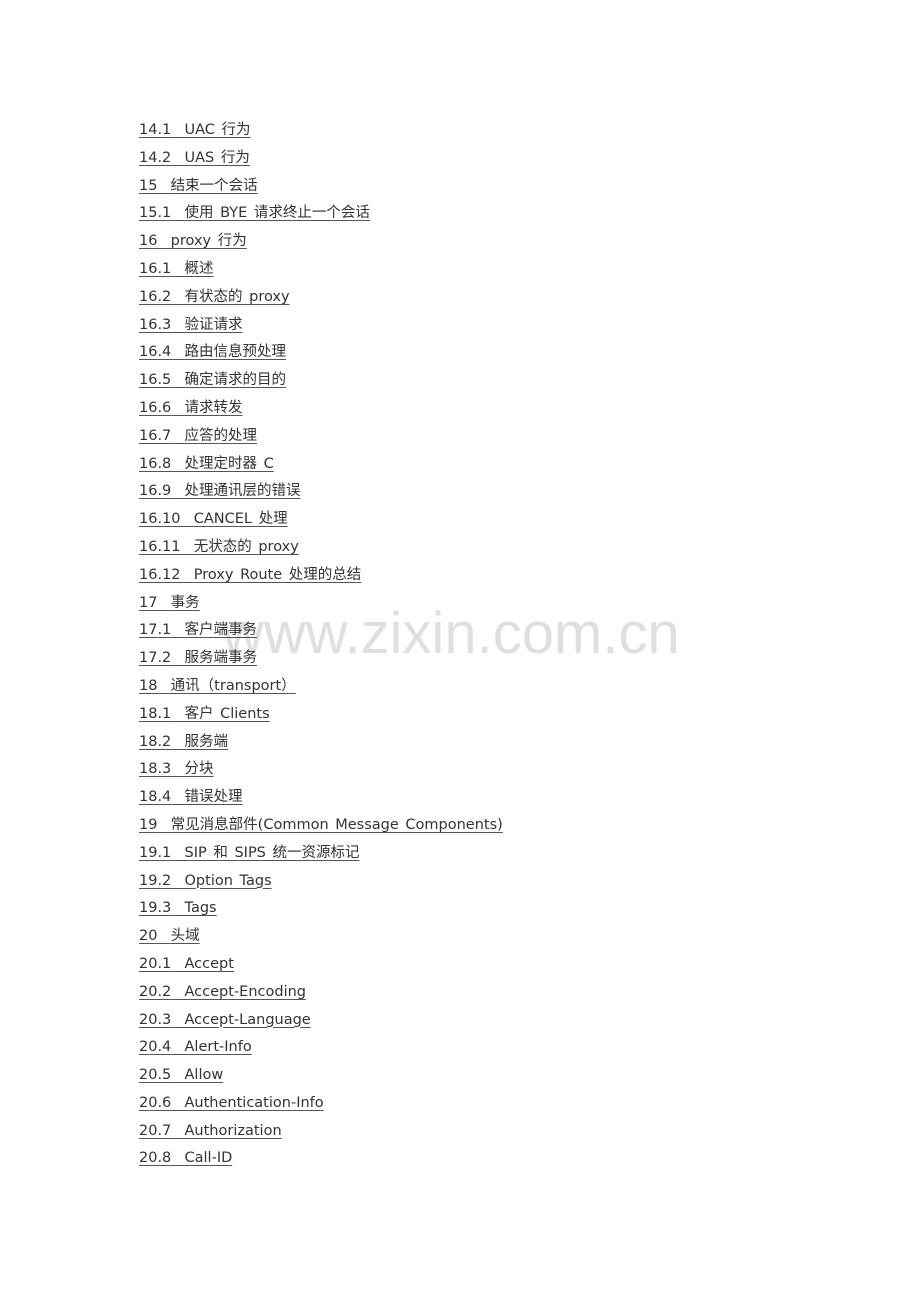 The height and width of the screenshot is (1302, 920). Describe the element at coordinates (155, 880) in the screenshot. I see `toc-number: 19.2` at that location.